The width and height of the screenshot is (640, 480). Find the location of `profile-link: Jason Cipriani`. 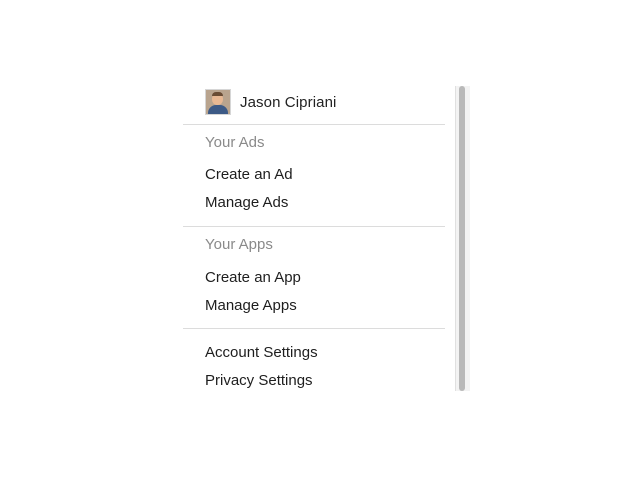

profile-link: Jason Cipriani is located at coordinates (270, 102).